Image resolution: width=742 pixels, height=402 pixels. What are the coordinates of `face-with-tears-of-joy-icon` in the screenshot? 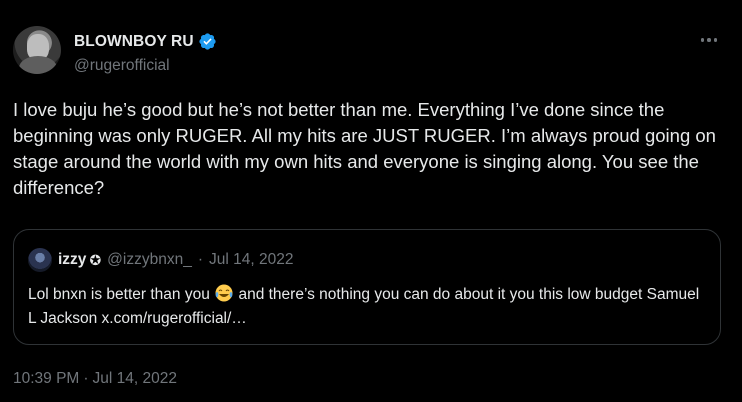 It's located at (224, 293).